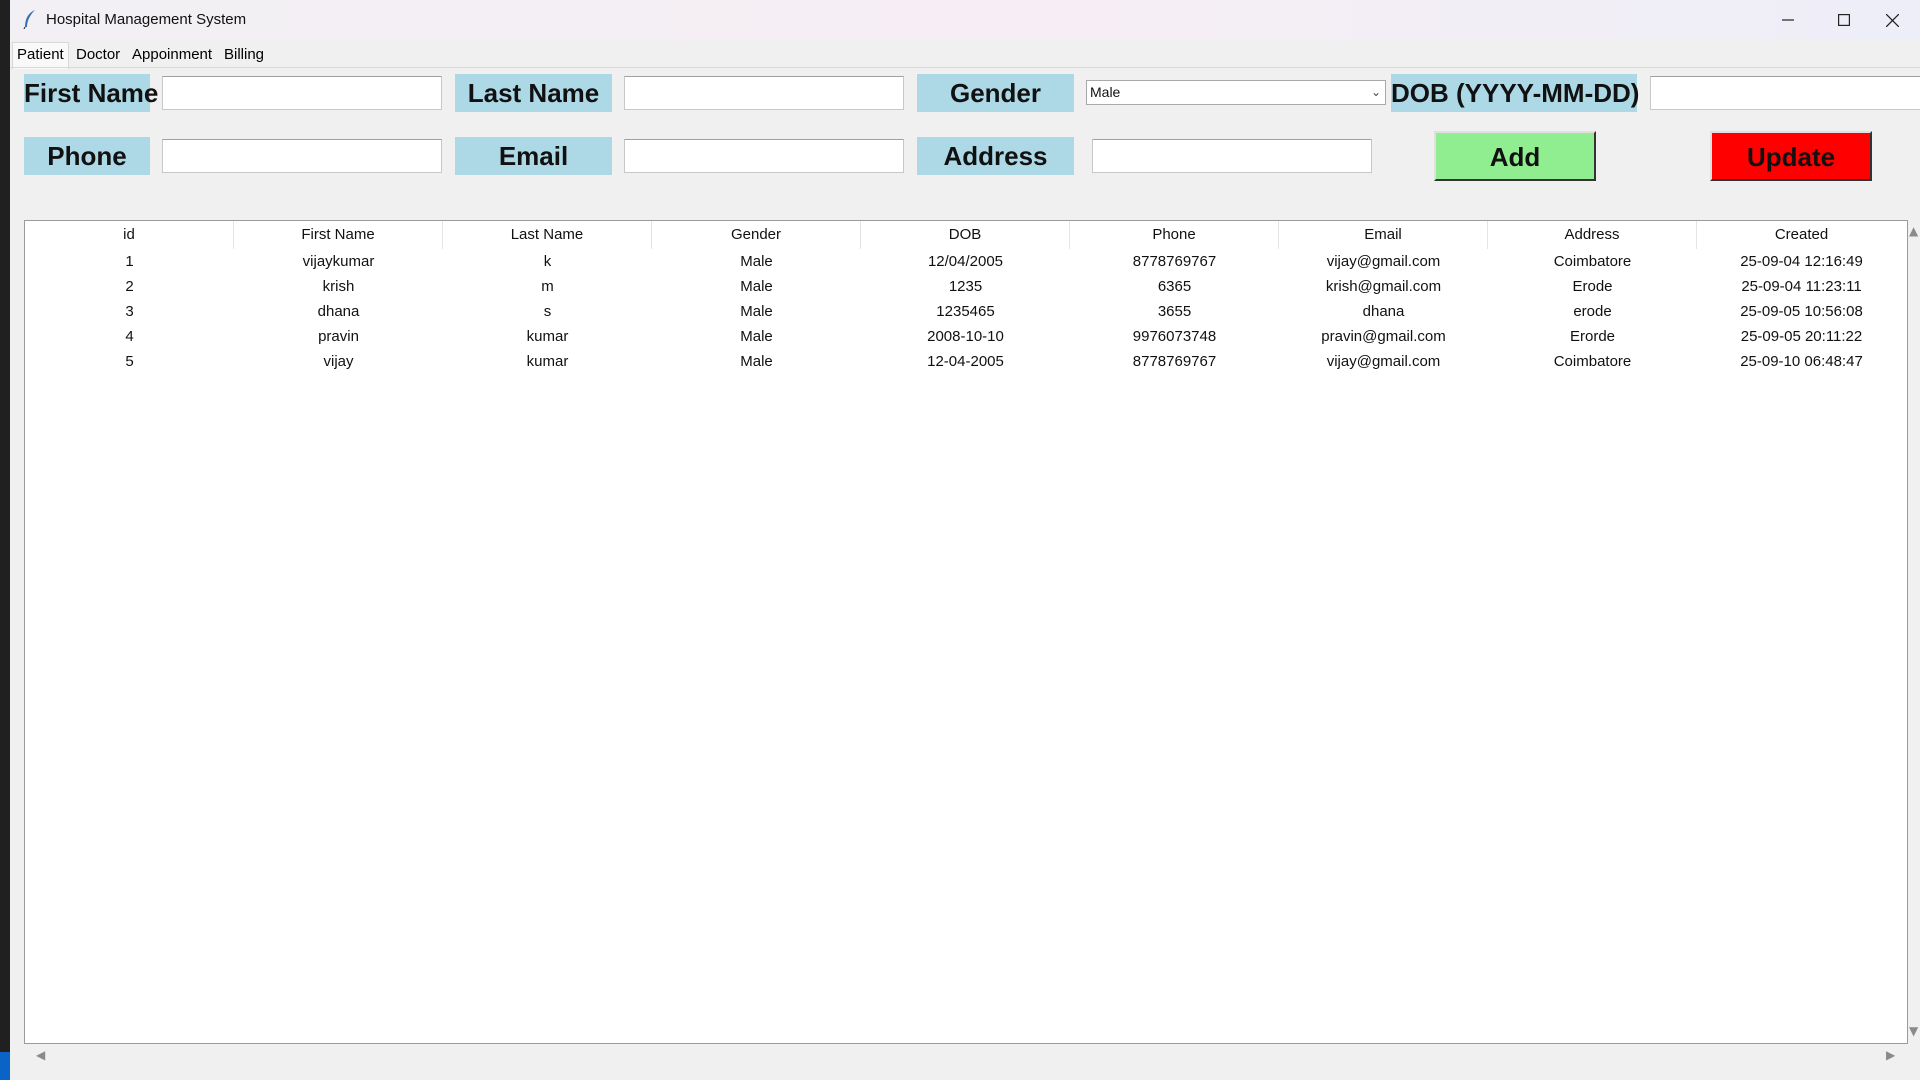  I want to click on cell-first-name: dhana, so click(338, 311).